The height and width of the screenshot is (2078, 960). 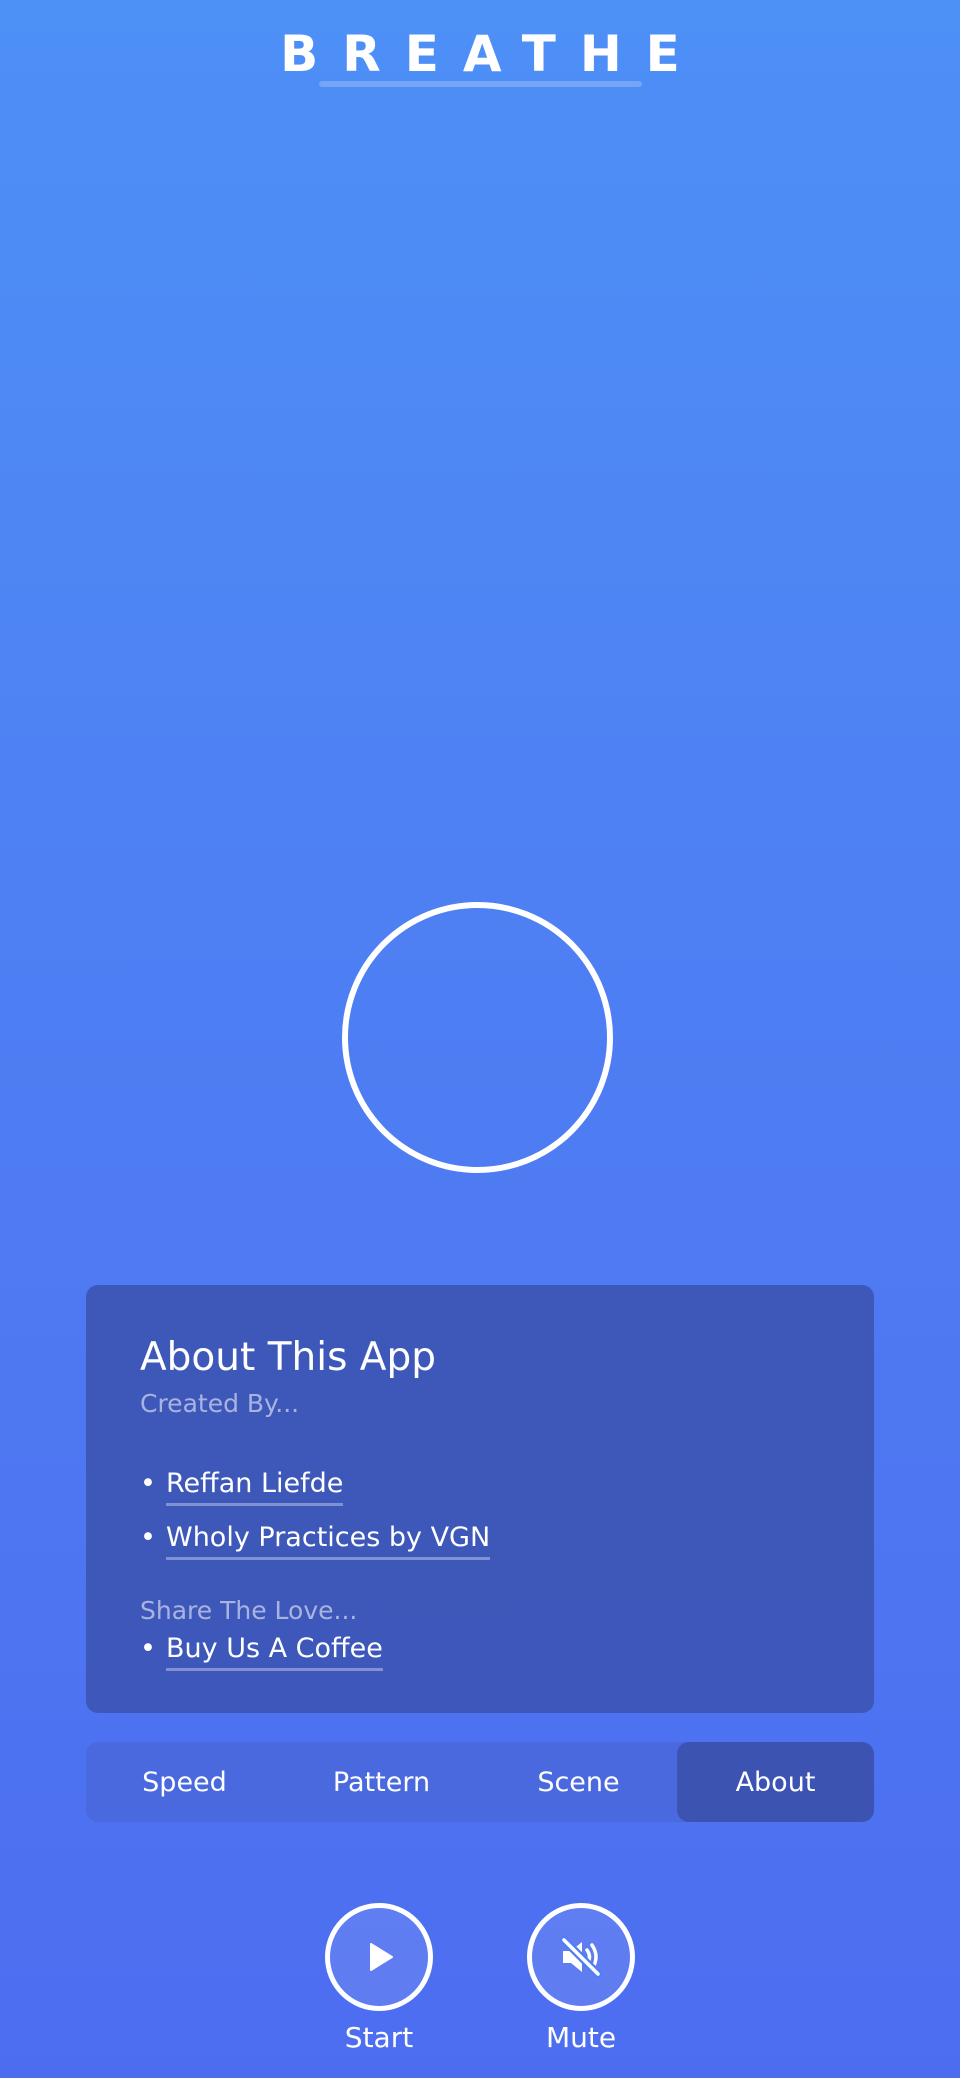 What do you see at coordinates (480, 1486) in the screenshot?
I see `list-item: • Reffan Liefde` at bounding box center [480, 1486].